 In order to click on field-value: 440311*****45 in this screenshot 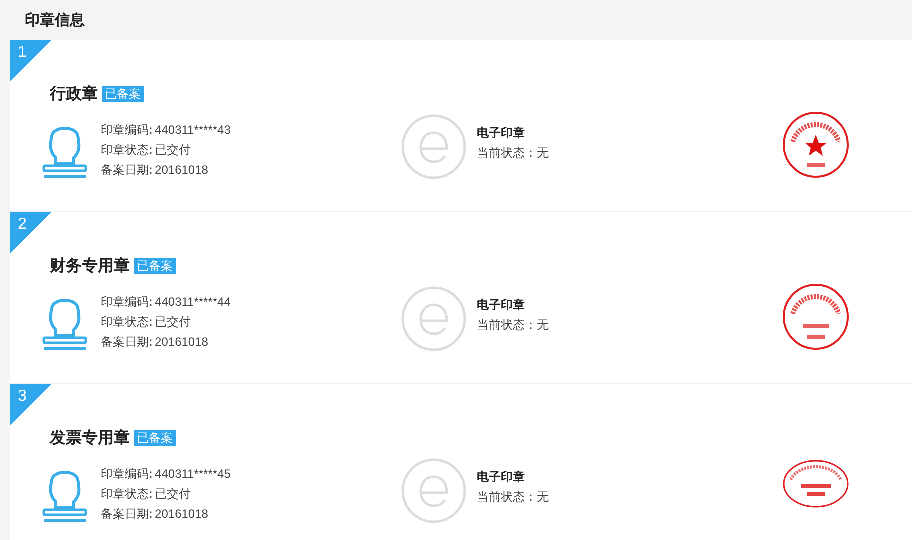, I will do `click(193, 474)`.